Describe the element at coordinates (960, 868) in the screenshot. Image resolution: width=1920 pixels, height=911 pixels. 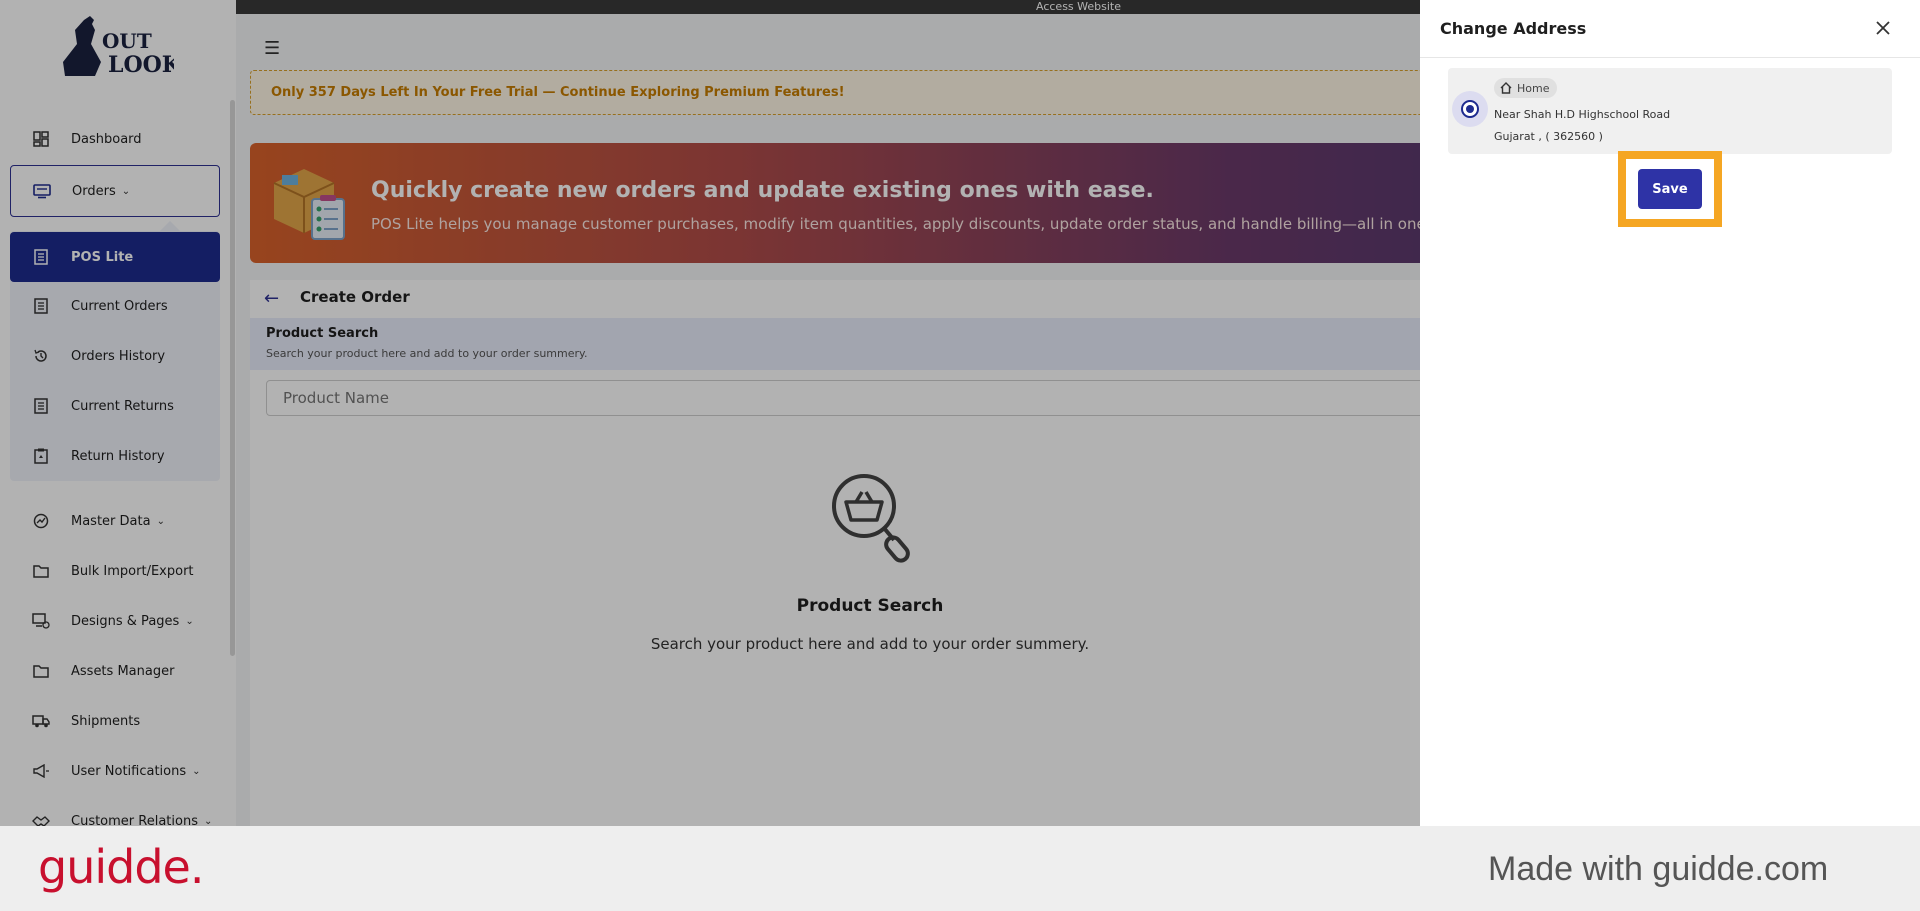
I see `guidde-footer: guidde. Made with guidde.com` at that location.